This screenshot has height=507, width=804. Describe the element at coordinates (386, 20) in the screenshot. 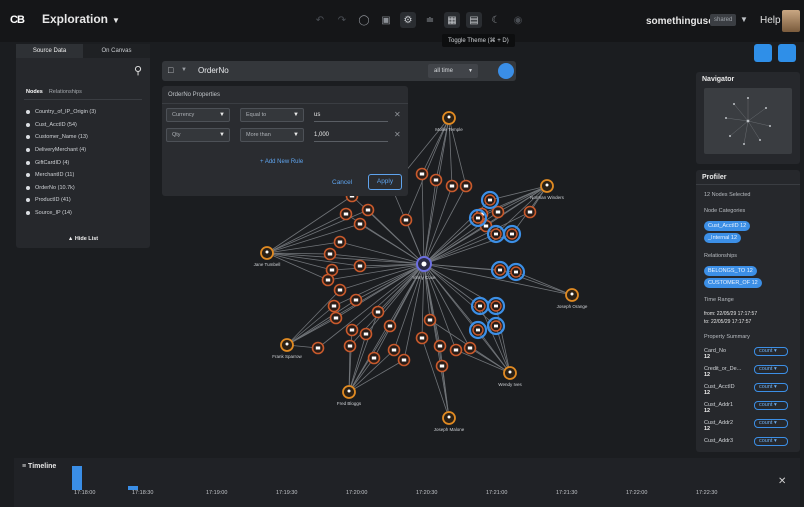

I see `image-icon: ▣` at that location.